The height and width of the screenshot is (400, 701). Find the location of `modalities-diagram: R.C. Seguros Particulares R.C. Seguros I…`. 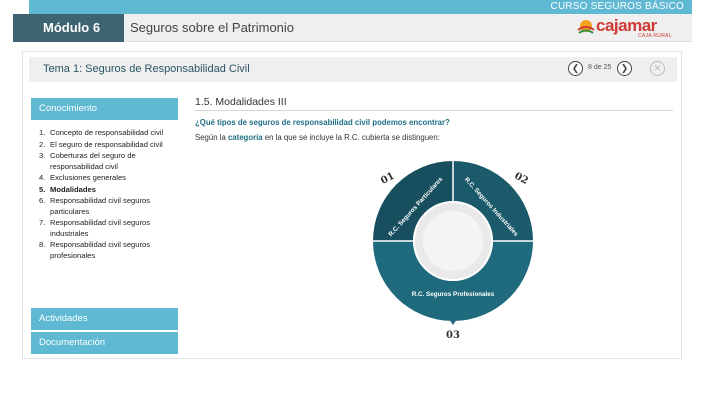

modalities-diagram: R.C. Seguros Particulares R.C. Seguros I… is located at coordinates (453, 251).